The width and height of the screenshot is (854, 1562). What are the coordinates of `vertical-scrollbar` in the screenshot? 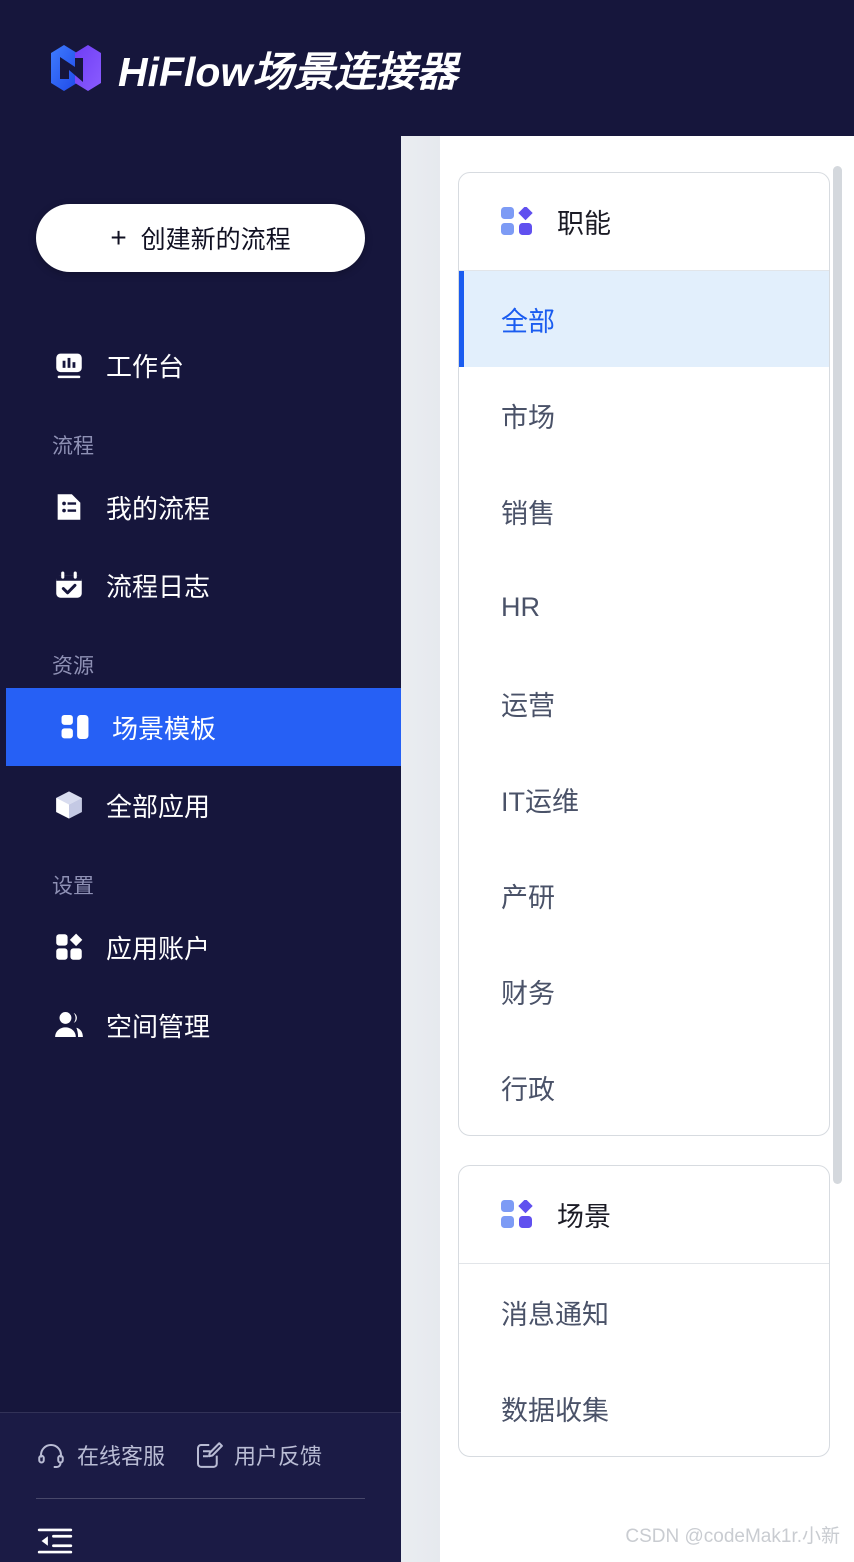 It's located at (837, 675).